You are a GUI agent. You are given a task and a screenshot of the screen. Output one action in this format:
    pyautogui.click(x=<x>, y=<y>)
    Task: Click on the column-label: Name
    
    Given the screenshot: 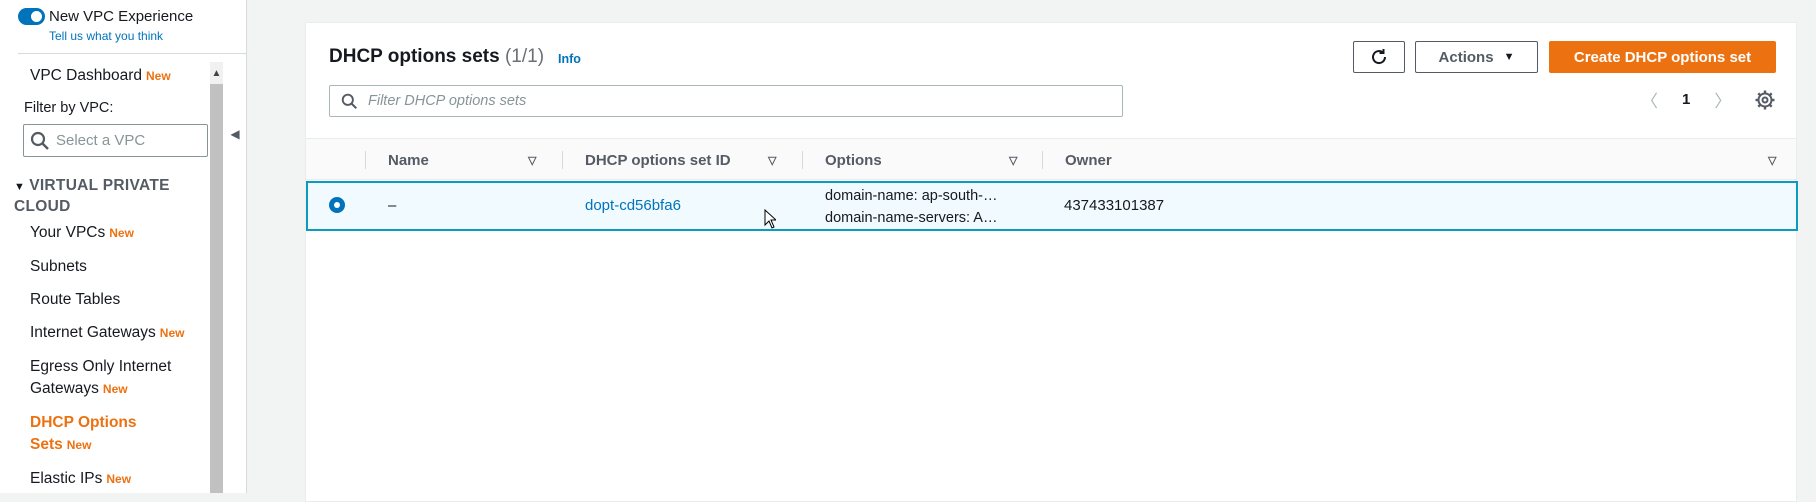 What is the action you would take?
    pyautogui.click(x=408, y=160)
    